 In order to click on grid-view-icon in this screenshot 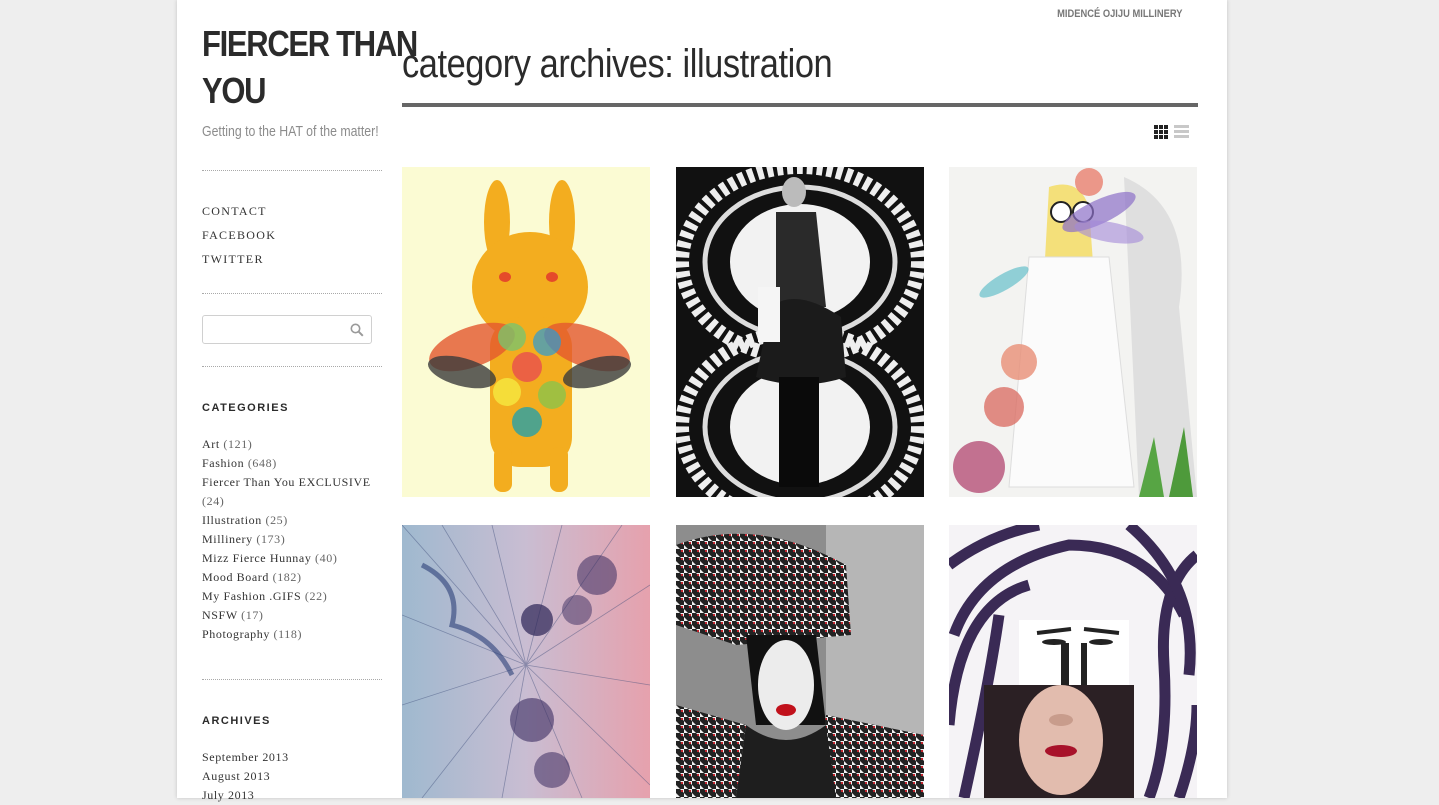, I will do `click(1161, 132)`.